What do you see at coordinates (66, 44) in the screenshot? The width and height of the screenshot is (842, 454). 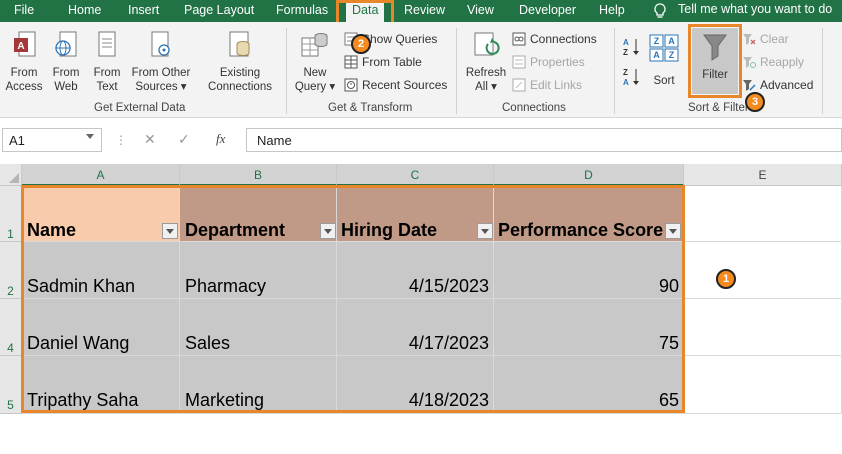 I see `web-globe-icon` at bounding box center [66, 44].